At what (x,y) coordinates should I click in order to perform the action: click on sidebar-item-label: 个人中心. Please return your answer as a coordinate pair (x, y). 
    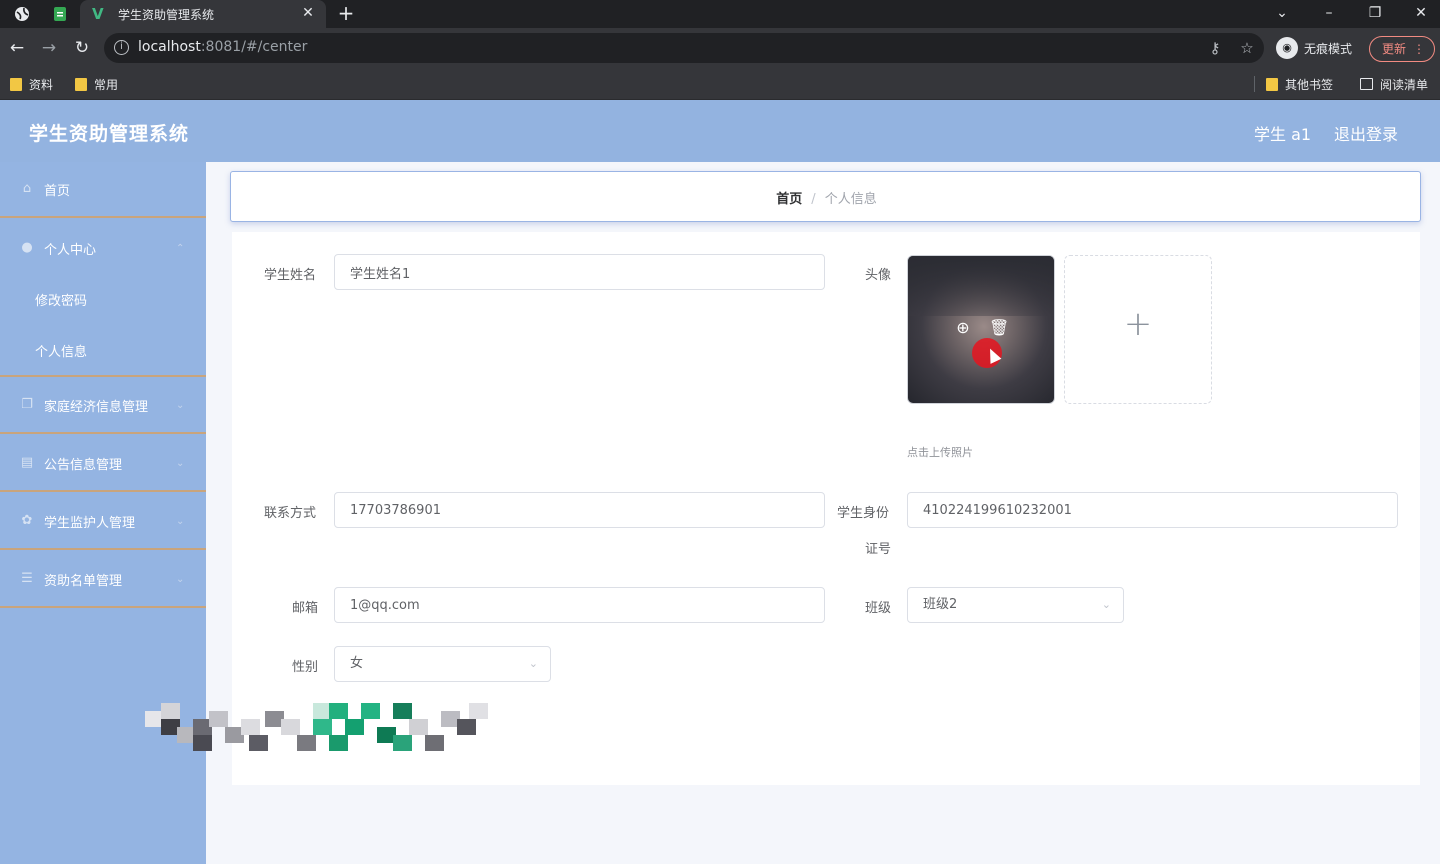
    Looking at the image, I should click on (70, 250).